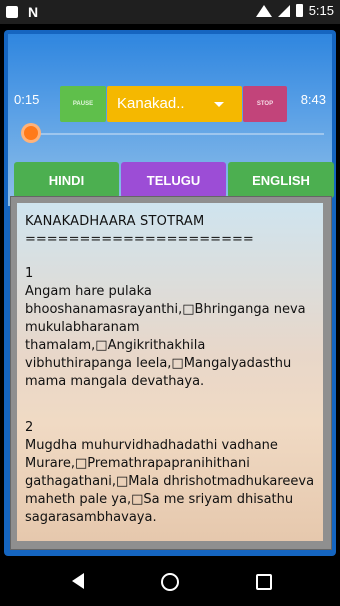 The height and width of the screenshot is (606, 340). Describe the element at coordinates (31, 133) in the screenshot. I see `seek-bar-thumb` at that location.